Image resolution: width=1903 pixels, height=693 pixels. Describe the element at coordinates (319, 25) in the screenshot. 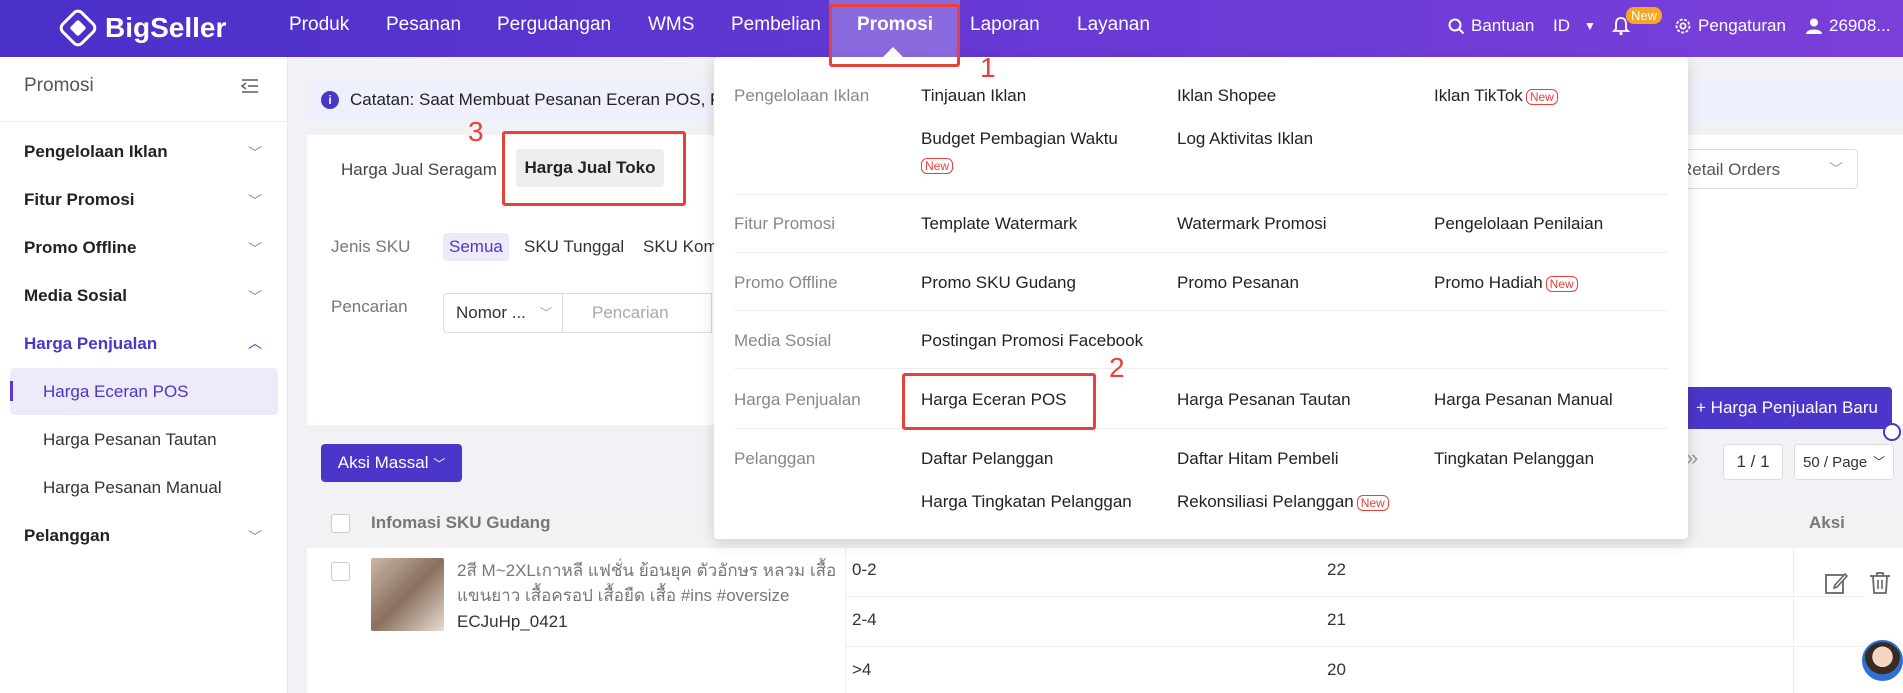

I see `nav-produk: Produk` at that location.